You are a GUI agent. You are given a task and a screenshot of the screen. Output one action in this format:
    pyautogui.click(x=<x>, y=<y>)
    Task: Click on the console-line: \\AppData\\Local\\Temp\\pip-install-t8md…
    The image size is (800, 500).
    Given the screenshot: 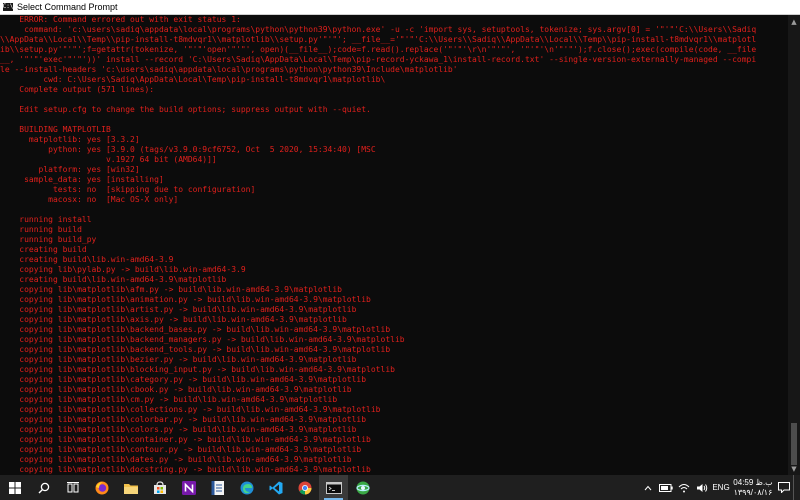 What is the action you would take?
    pyautogui.click(x=378, y=39)
    